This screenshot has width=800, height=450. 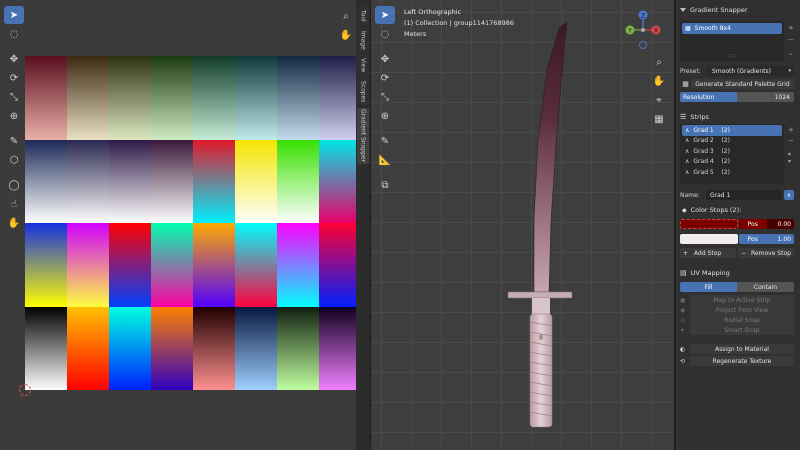 I want to click on resize-handle-icon: ::::, so click(x=731, y=56).